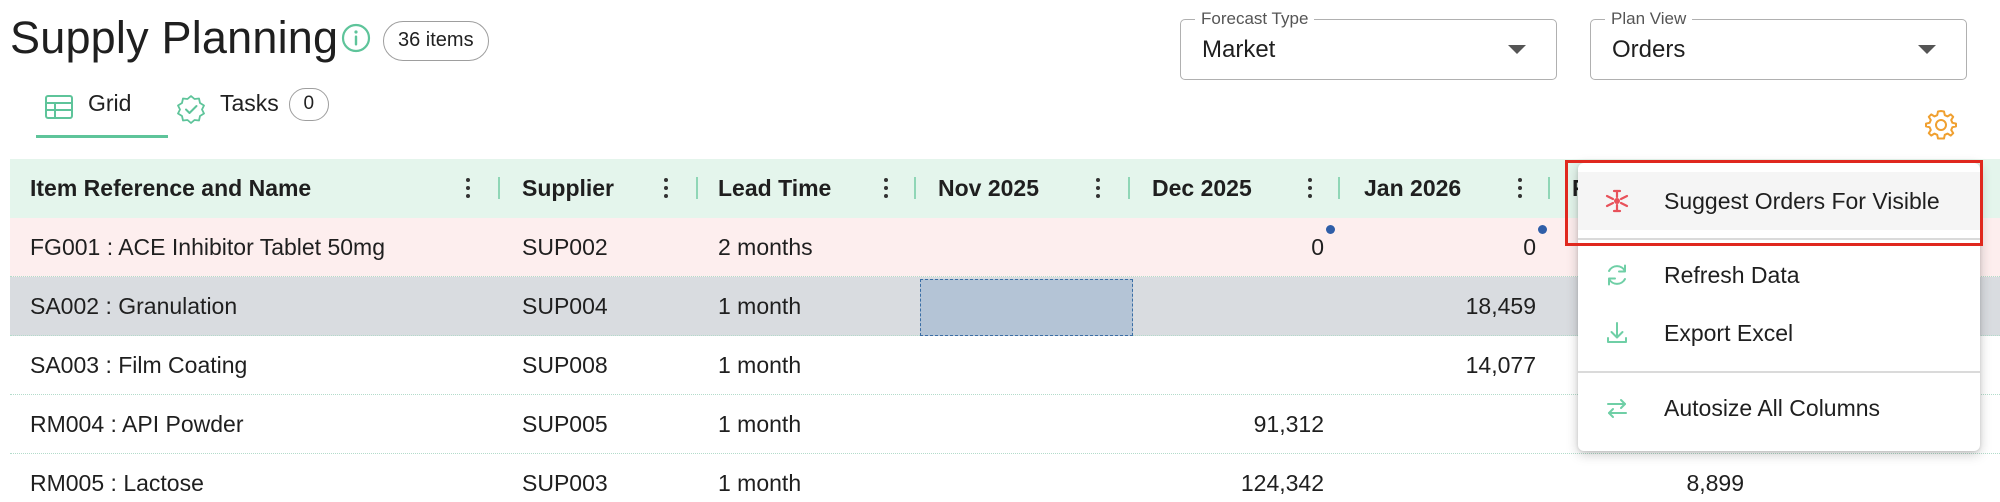 The width and height of the screenshot is (2000, 502). Describe the element at coordinates (1238, 424) in the screenshot. I see `dec-2025-cell: 91,312` at that location.